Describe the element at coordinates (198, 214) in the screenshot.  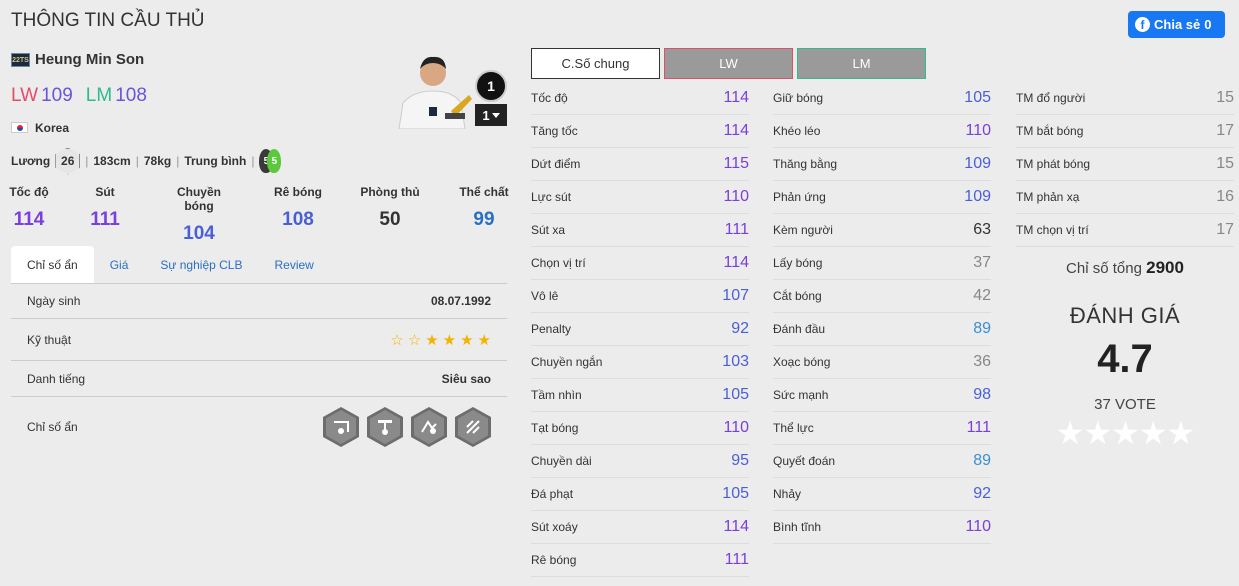
I see `main-stat-passing: Chuyền bóng 104` at that location.